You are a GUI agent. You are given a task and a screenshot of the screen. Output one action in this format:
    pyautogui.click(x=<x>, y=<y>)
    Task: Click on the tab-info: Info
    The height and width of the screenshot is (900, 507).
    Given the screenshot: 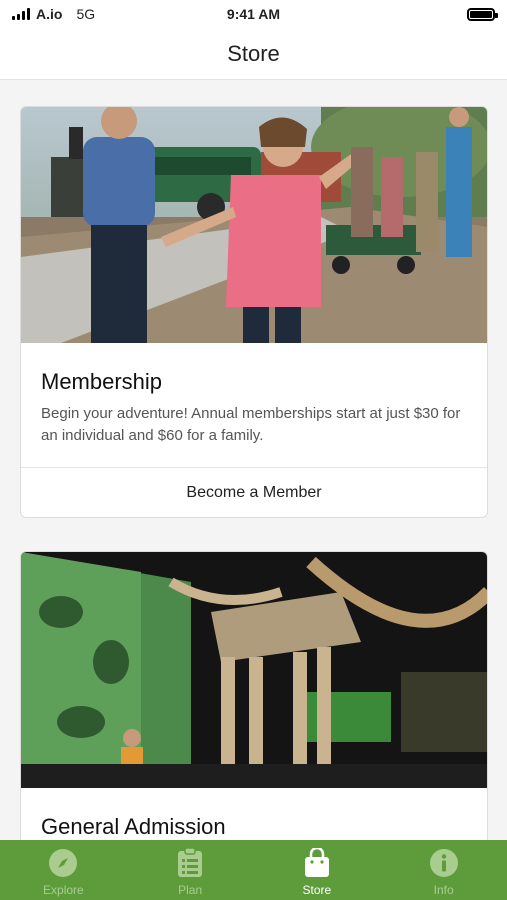 What is the action you would take?
    pyautogui.click(x=443, y=870)
    